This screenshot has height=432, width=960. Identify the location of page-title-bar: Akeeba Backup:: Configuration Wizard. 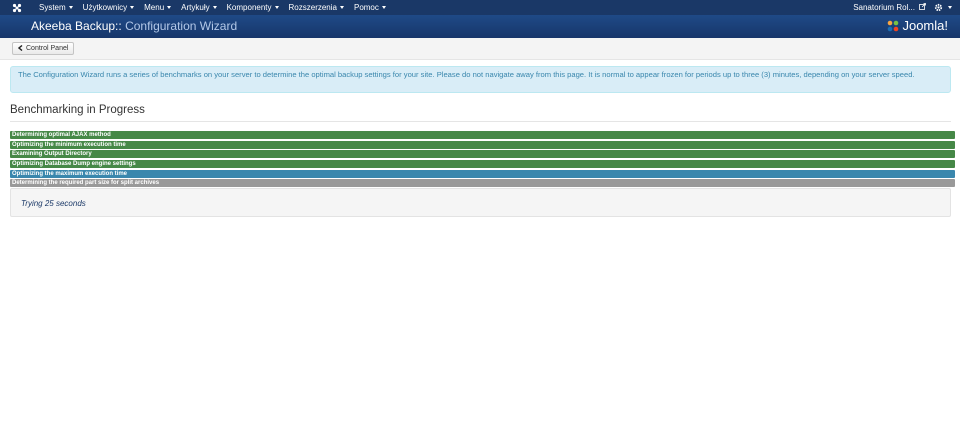
(134, 26).